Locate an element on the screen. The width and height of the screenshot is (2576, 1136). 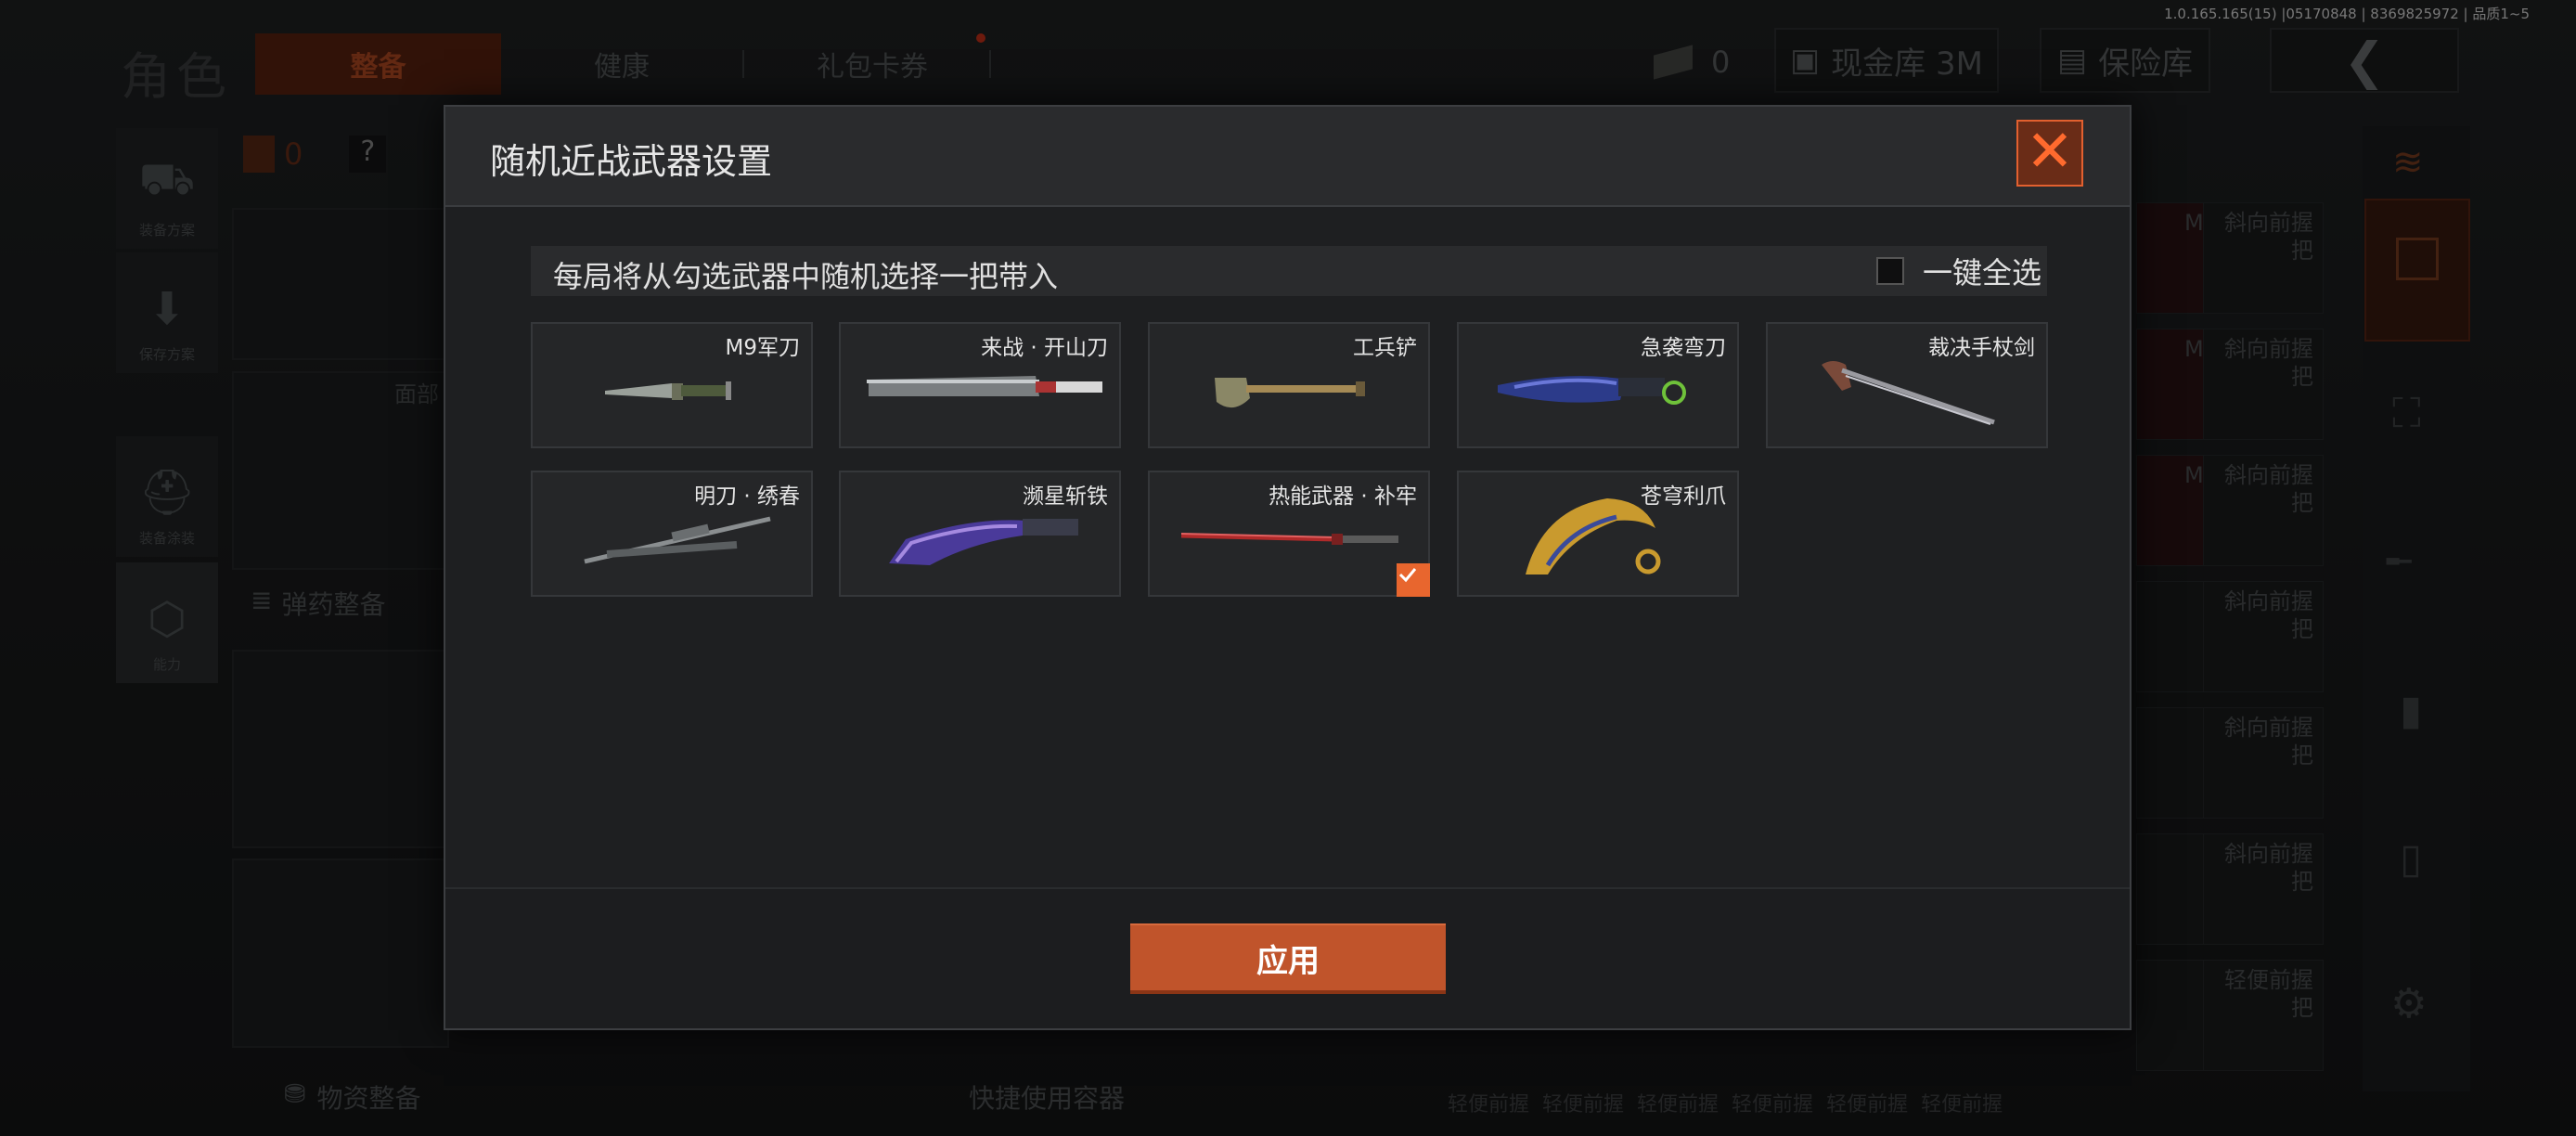
weapon-name: 热能武器 · 补牢 is located at coordinates (1343, 496).